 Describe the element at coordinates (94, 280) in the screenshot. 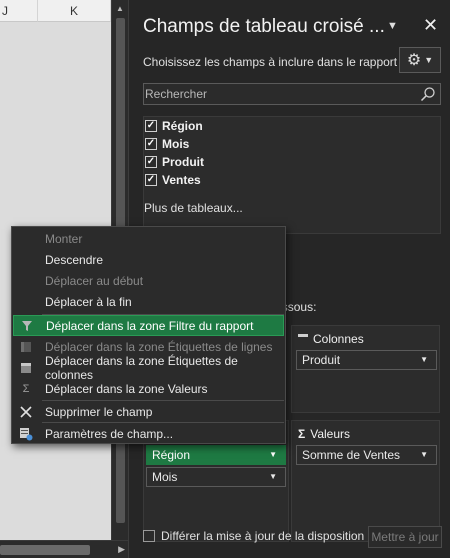

I see `menu-item-label: Déplacer au début` at that location.